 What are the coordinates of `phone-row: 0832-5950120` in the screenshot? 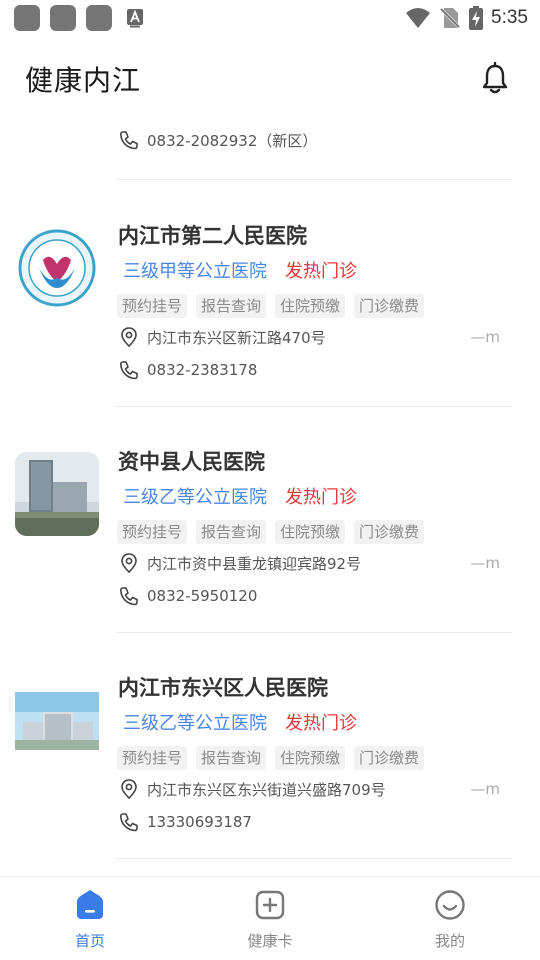 It's located at (187, 596).